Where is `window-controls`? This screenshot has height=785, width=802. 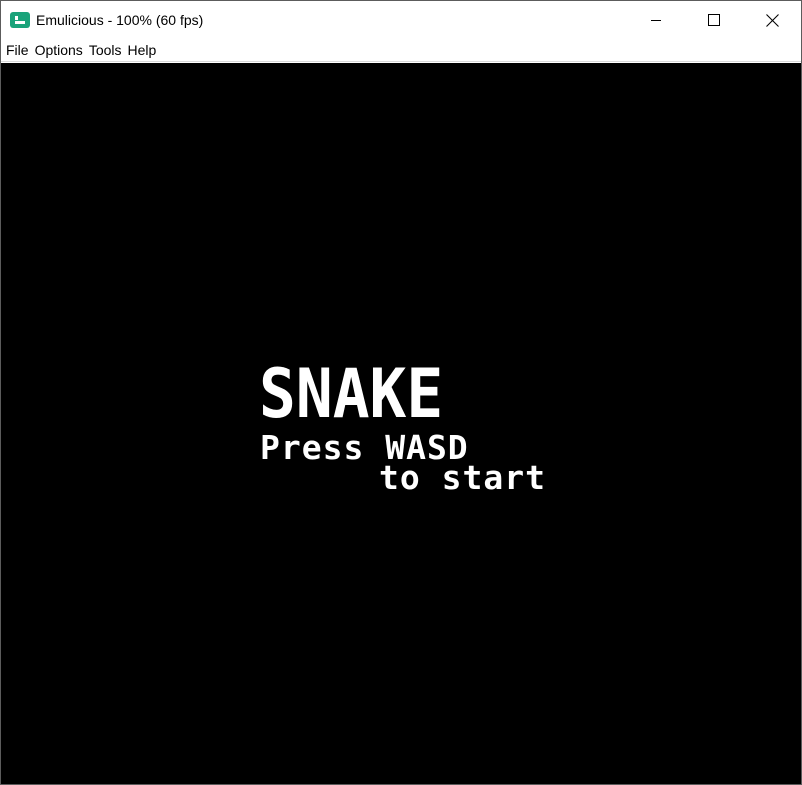 window-controls is located at coordinates (714, 20).